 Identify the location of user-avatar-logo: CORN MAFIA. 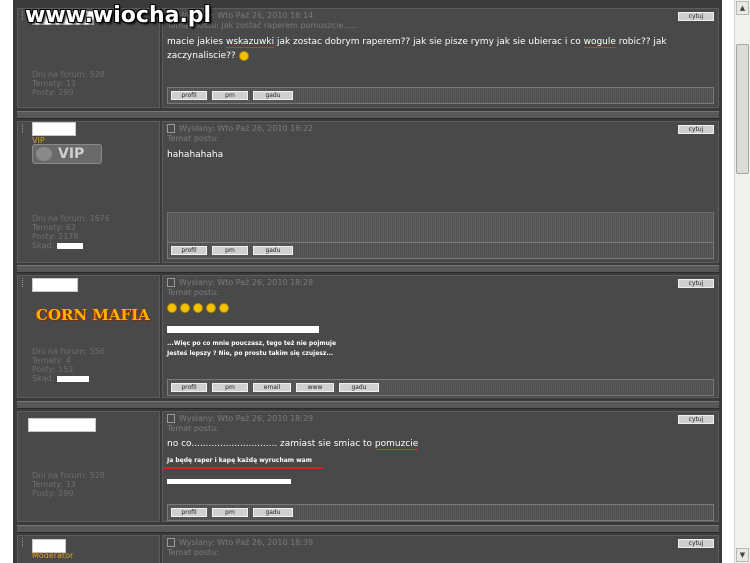
(93, 315).